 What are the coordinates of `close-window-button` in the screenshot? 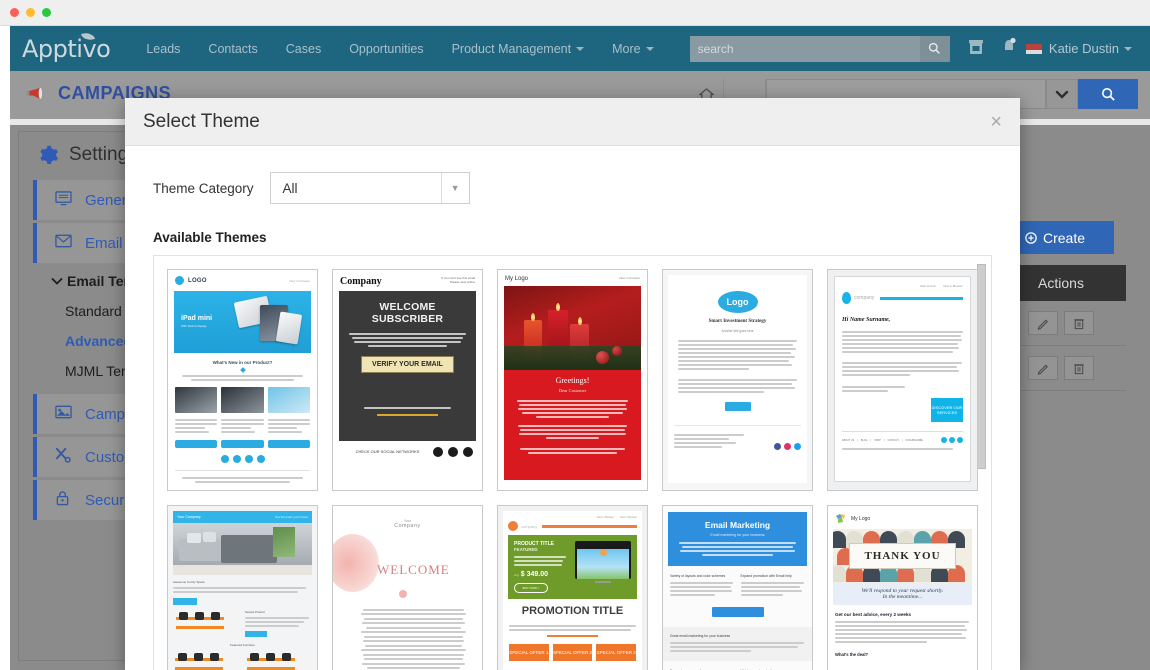 It's located at (14, 12).